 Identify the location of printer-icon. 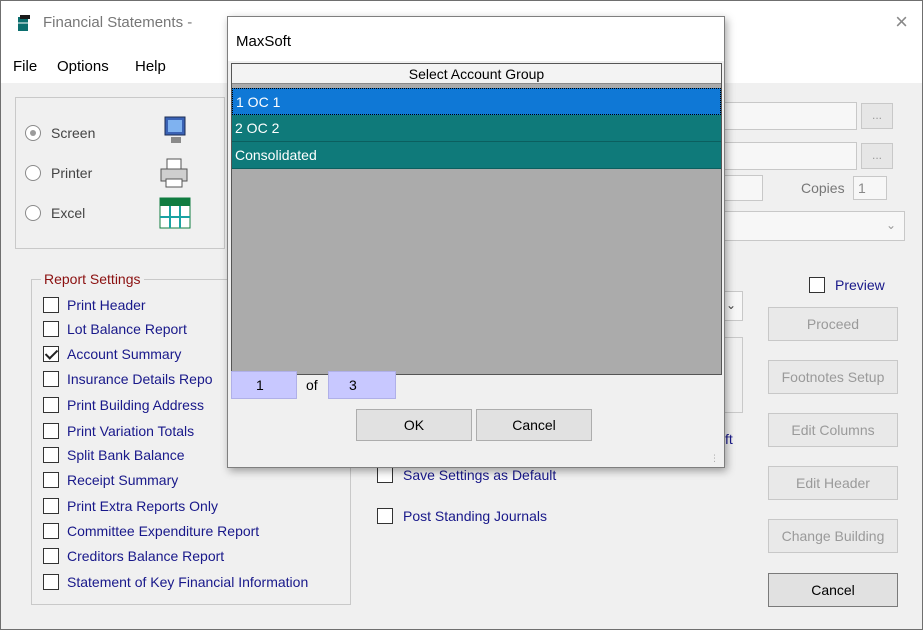
(174, 173).